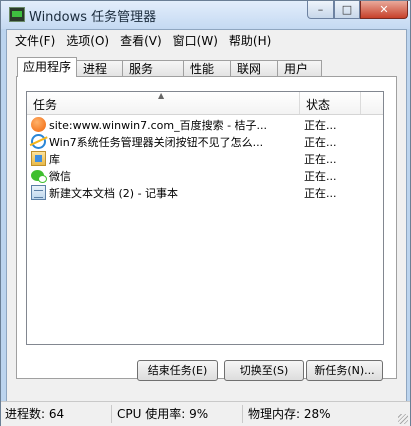 The height and width of the screenshot is (426, 411). I want to click on tab-strip: 应用程序 进程 服务 性能 联网 用户, so click(169, 67).